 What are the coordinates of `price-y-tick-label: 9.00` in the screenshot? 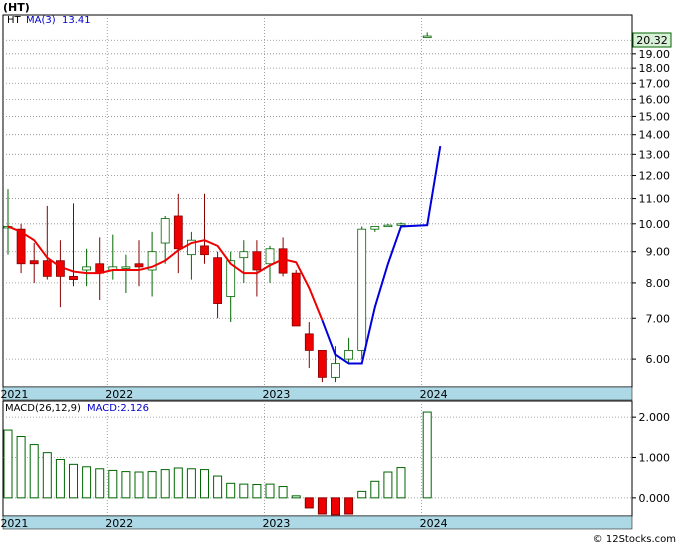 It's located at (658, 252).